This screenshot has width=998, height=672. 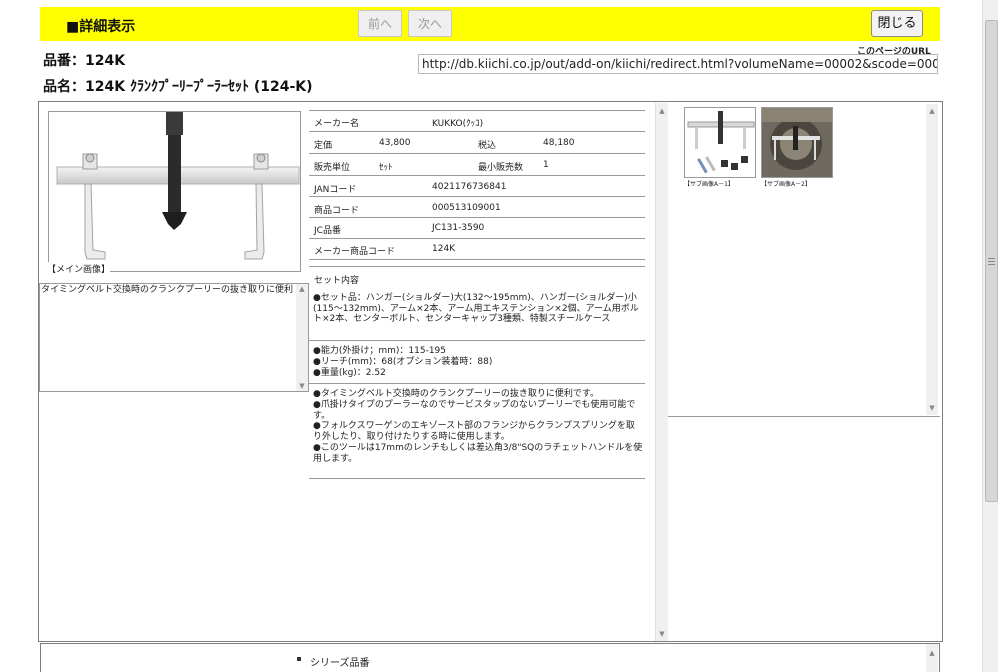 I want to click on spec-ability: ●能力(外掛け；mm)：115-195, so click(x=380, y=351).